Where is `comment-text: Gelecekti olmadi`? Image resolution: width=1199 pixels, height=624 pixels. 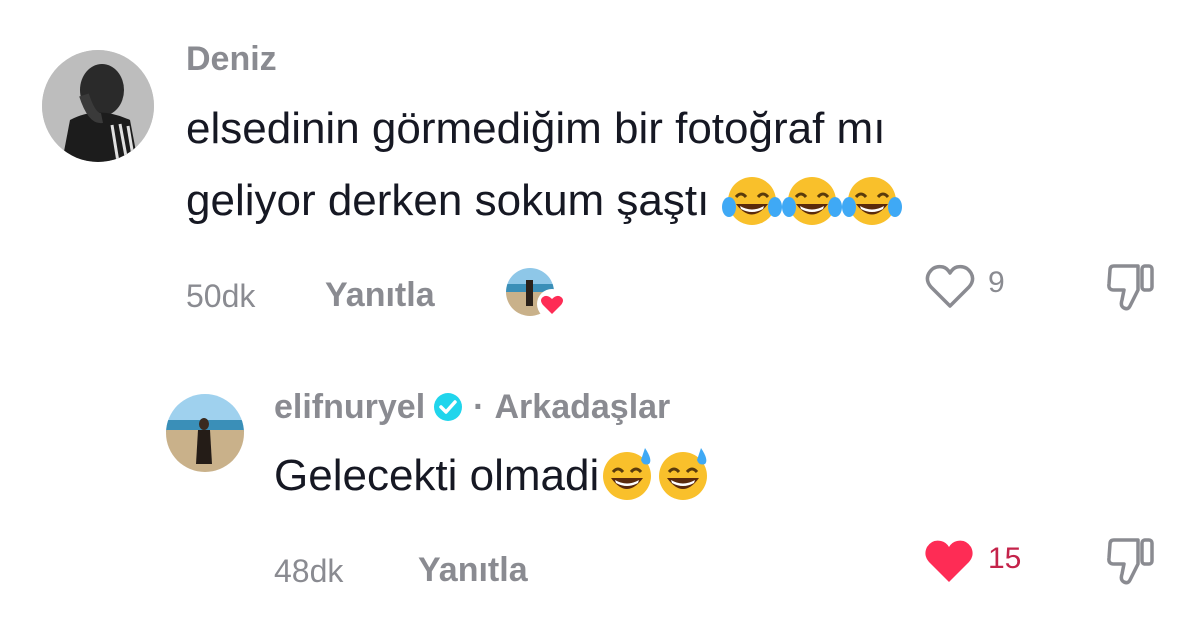
comment-text: Gelecekti olmadi is located at coordinates (492, 482).